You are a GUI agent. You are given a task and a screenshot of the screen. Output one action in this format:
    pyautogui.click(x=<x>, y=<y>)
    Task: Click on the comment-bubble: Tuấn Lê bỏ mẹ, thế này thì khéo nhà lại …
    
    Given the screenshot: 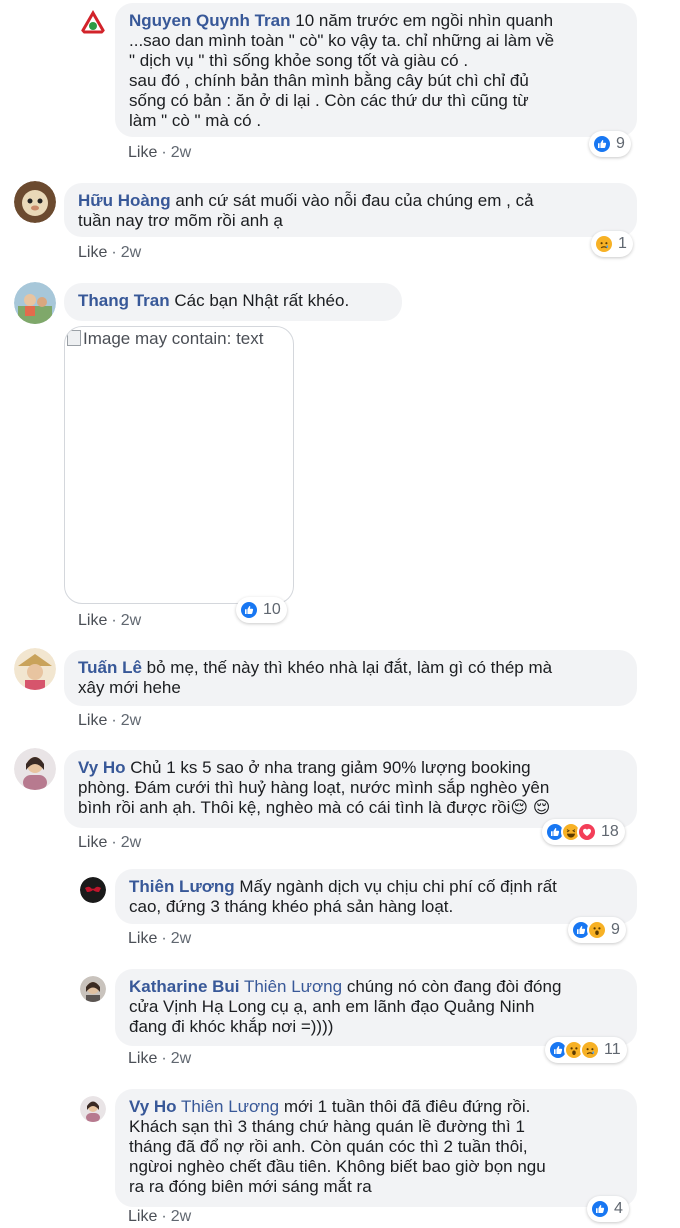 What is the action you would take?
    pyautogui.click(x=350, y=678)
    